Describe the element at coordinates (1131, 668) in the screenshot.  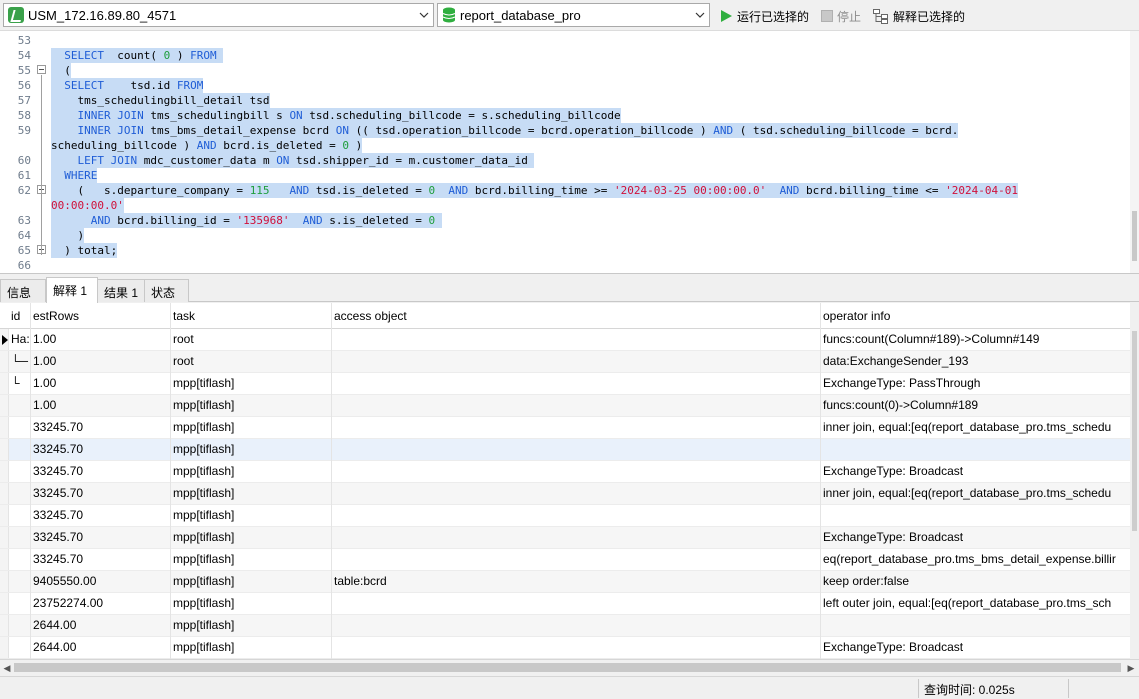
I see `scroll-right-icon: ▶` at that location.